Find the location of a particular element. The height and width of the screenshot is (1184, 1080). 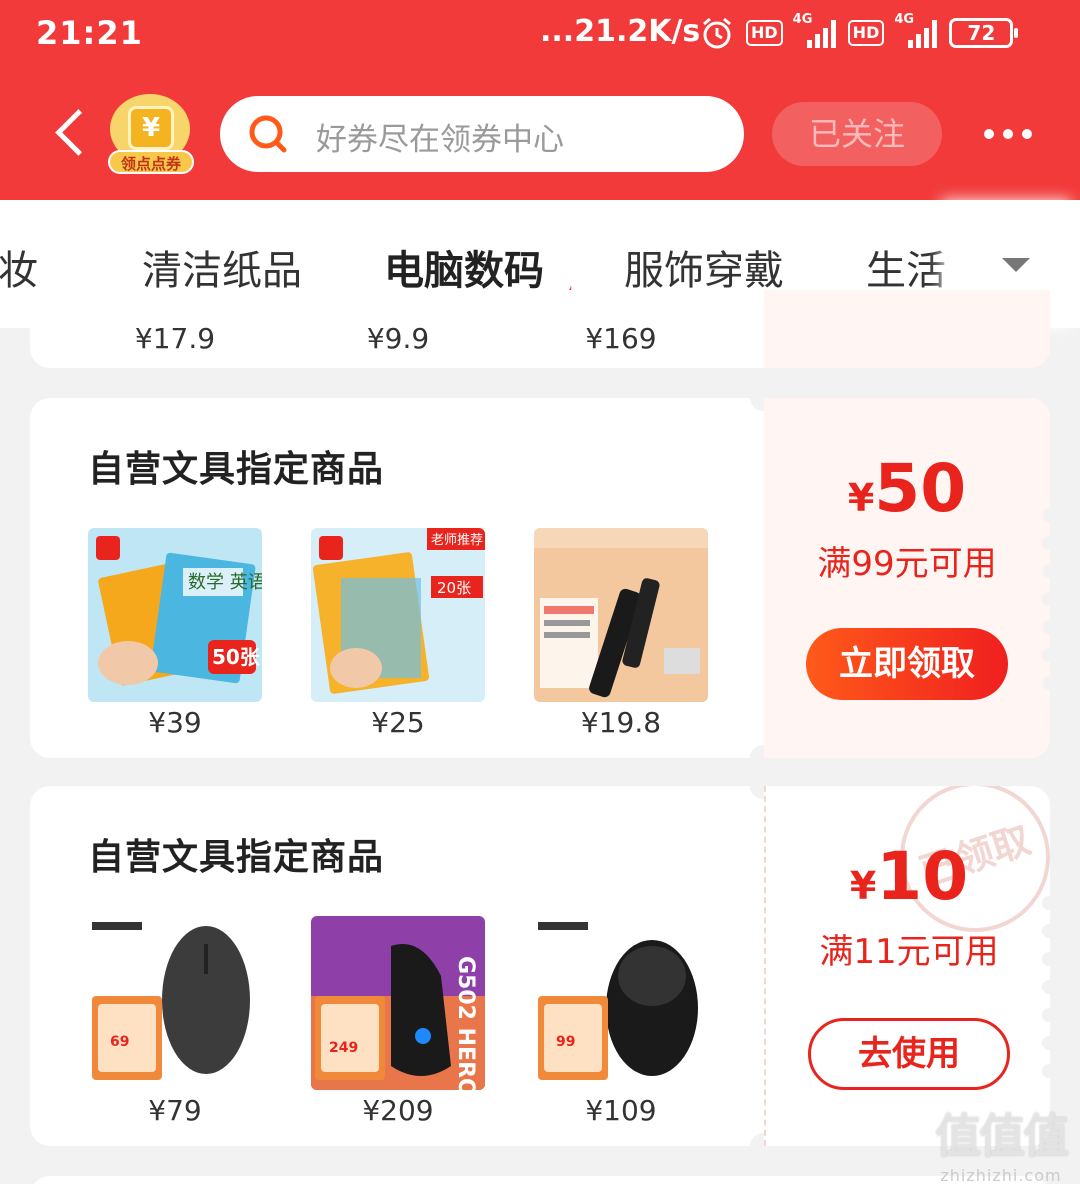

svg-text: 99 is located at coordinates (565, 1042).